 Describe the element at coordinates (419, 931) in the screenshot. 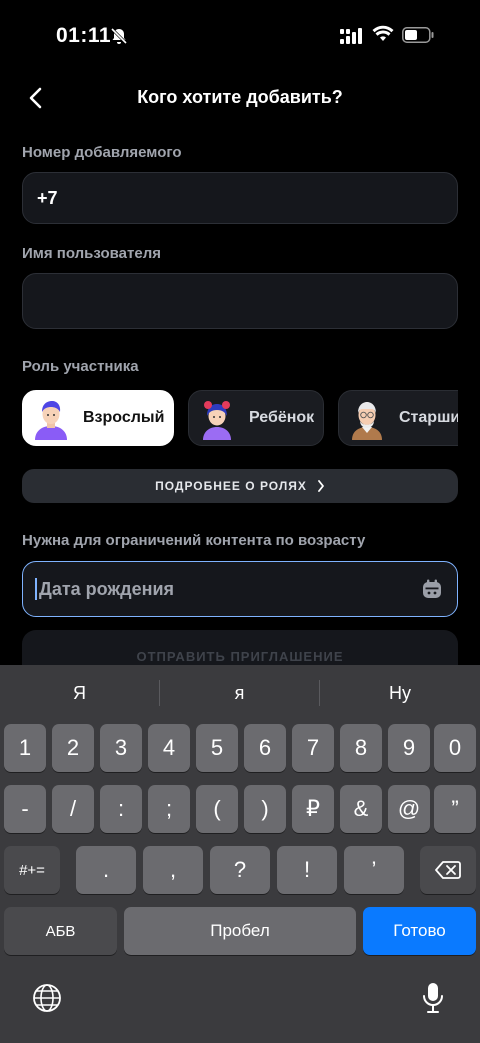

I see `done-key: Готово` at that location.